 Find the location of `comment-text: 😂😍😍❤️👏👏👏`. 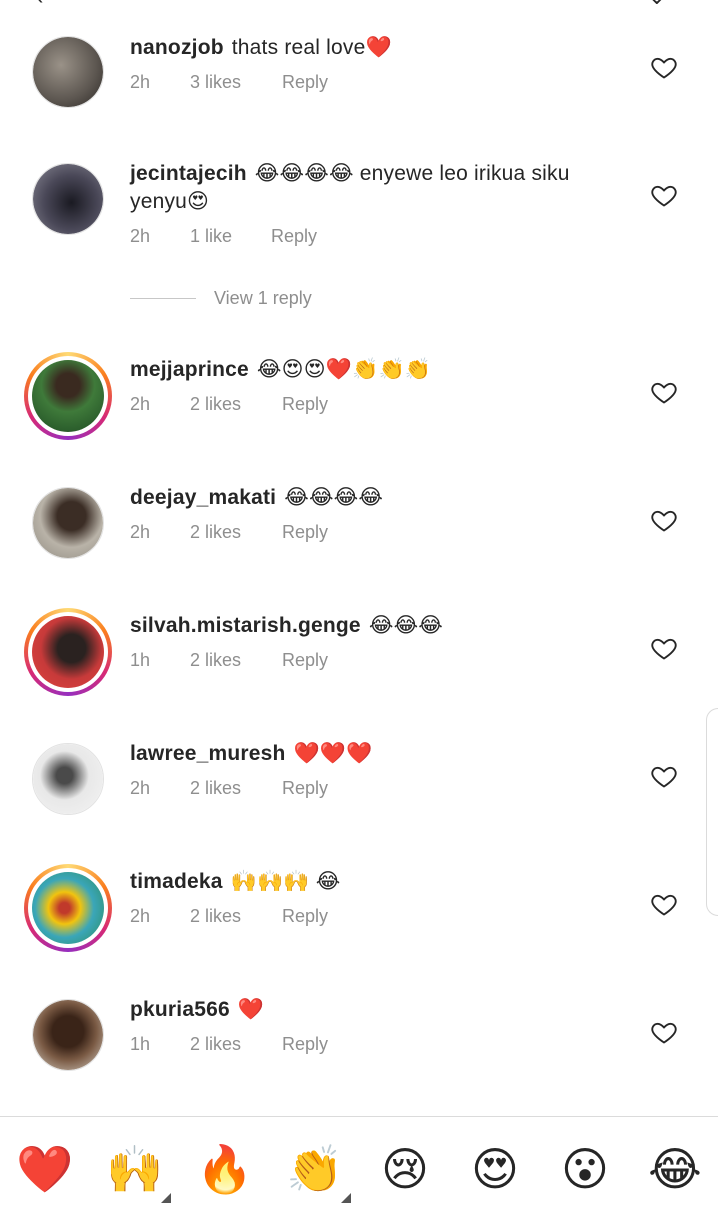

comment-text: 😂😍😍❤️👏👏👏 is located at coordinates (344, 369).